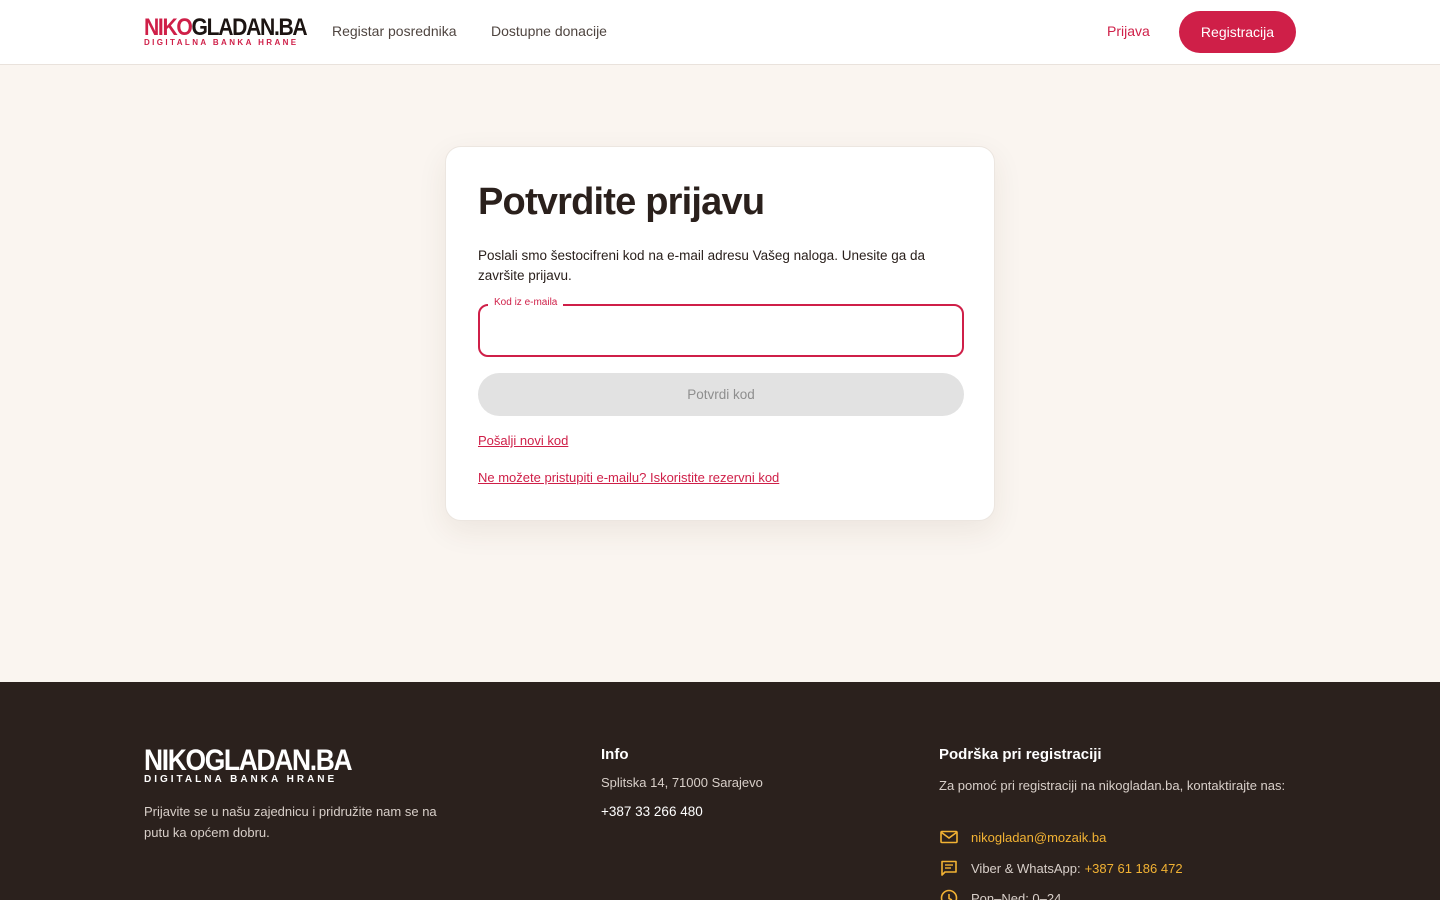  I want to click on chat-icon, so click(949, 868).